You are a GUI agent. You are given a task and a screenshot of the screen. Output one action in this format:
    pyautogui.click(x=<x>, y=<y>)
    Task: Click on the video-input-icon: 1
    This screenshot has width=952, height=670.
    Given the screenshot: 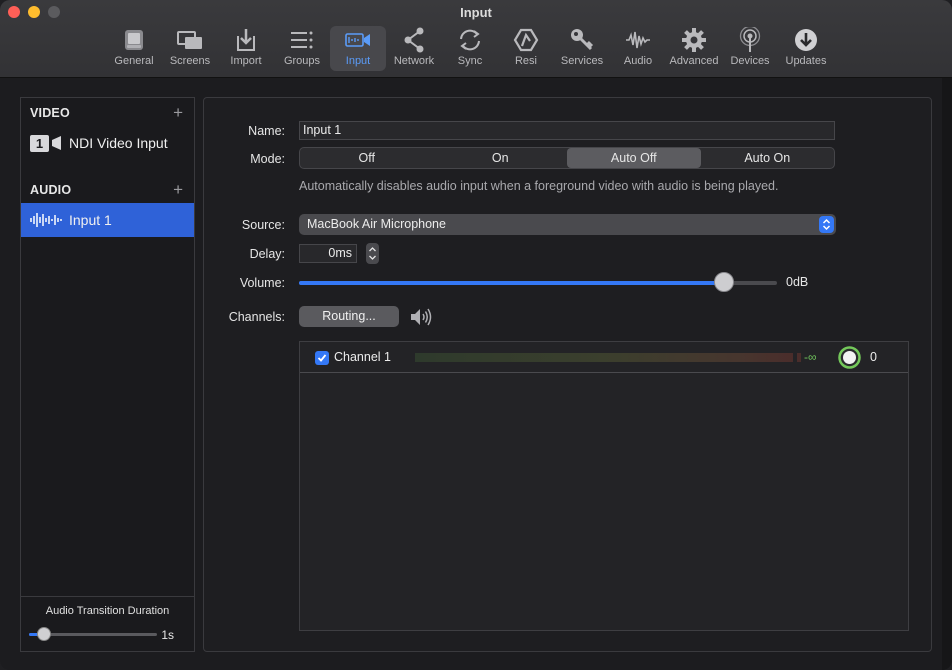 What is the action you would take?
    pyautogui.click(x=46, y=143)
    